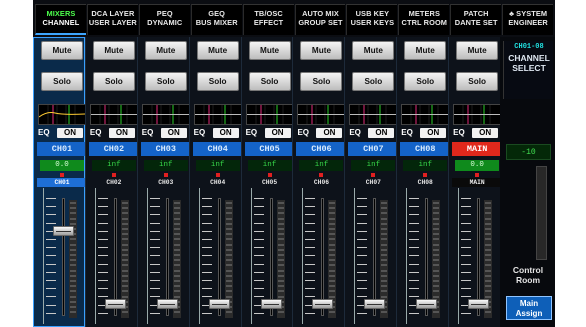 The image size is (586, 327). I want to click on tab-3: GEQ BUS MIXER, so click(216, 19).